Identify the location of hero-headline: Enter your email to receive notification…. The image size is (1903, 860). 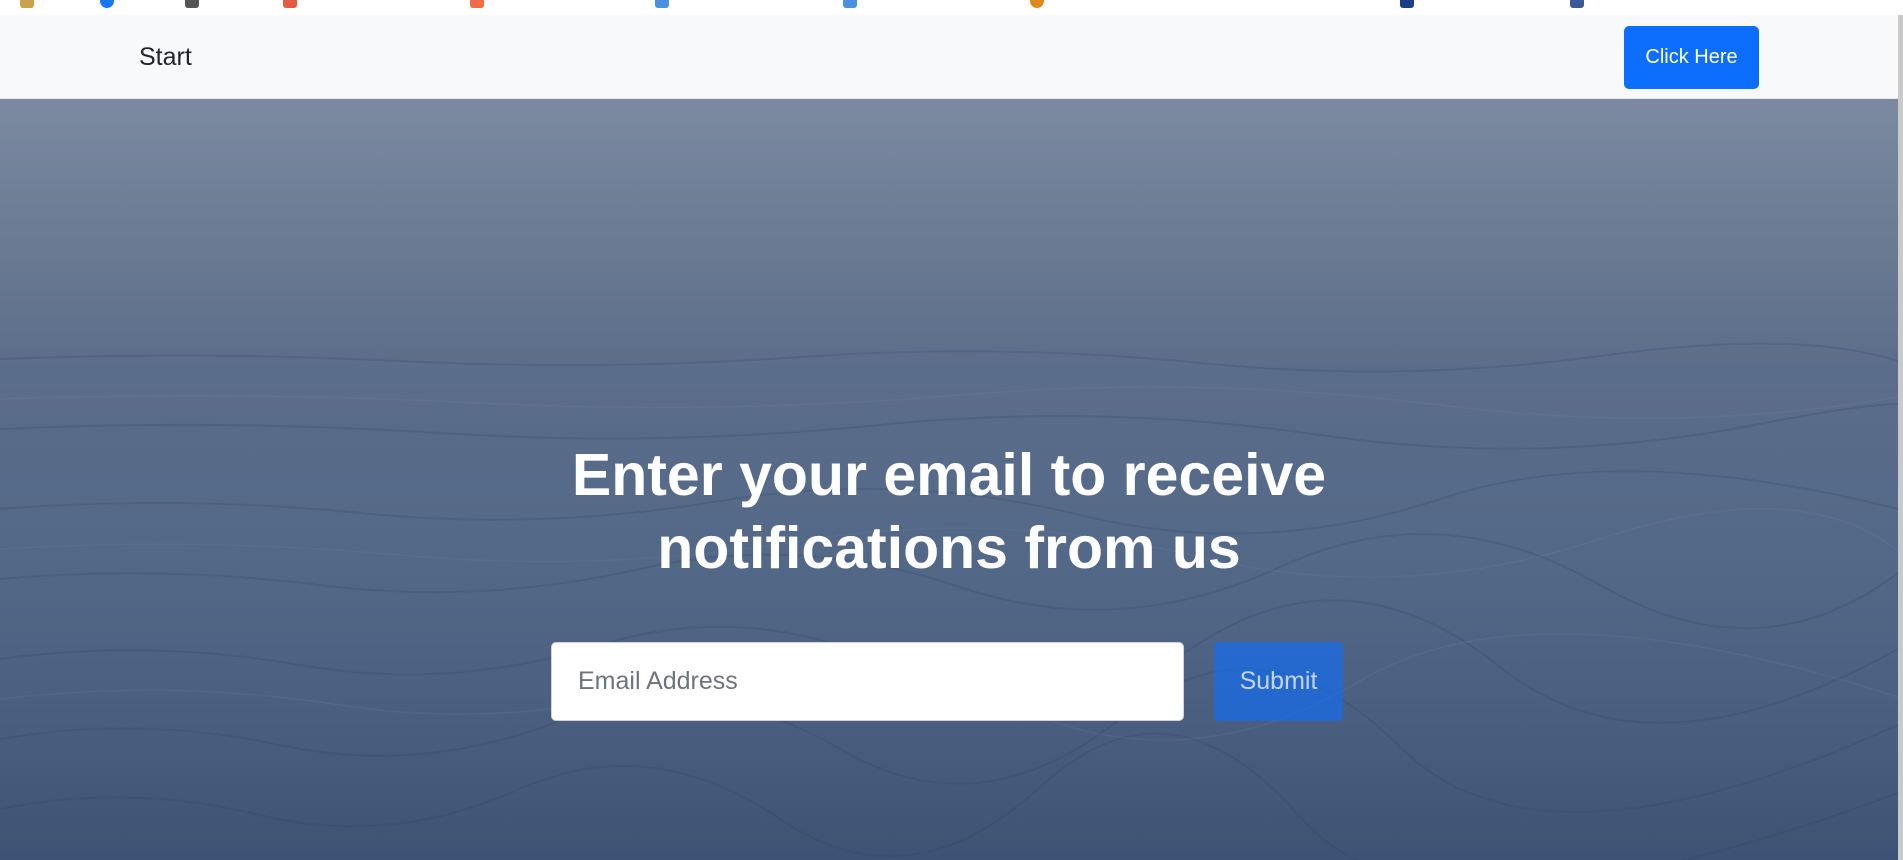
(949, 512).